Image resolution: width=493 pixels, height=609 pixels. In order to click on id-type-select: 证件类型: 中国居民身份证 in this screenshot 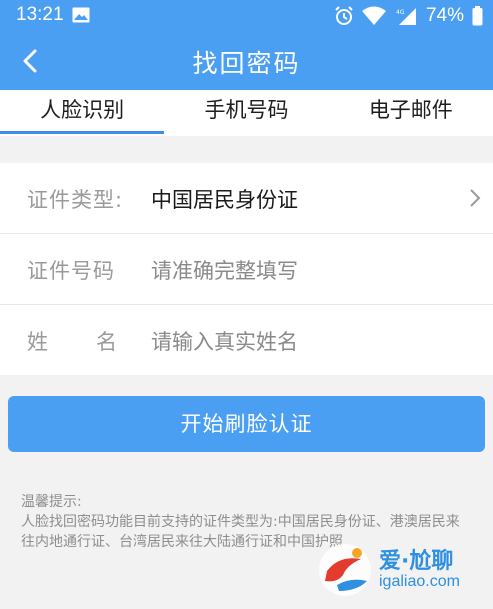, I will do `click(246, 198)`.